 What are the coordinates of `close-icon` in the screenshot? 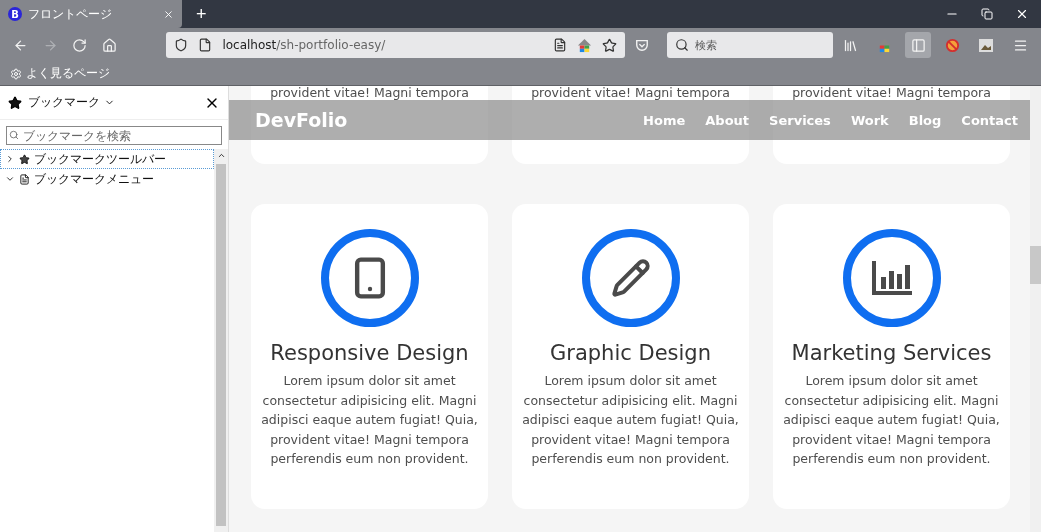 It's located at (1022, 14).